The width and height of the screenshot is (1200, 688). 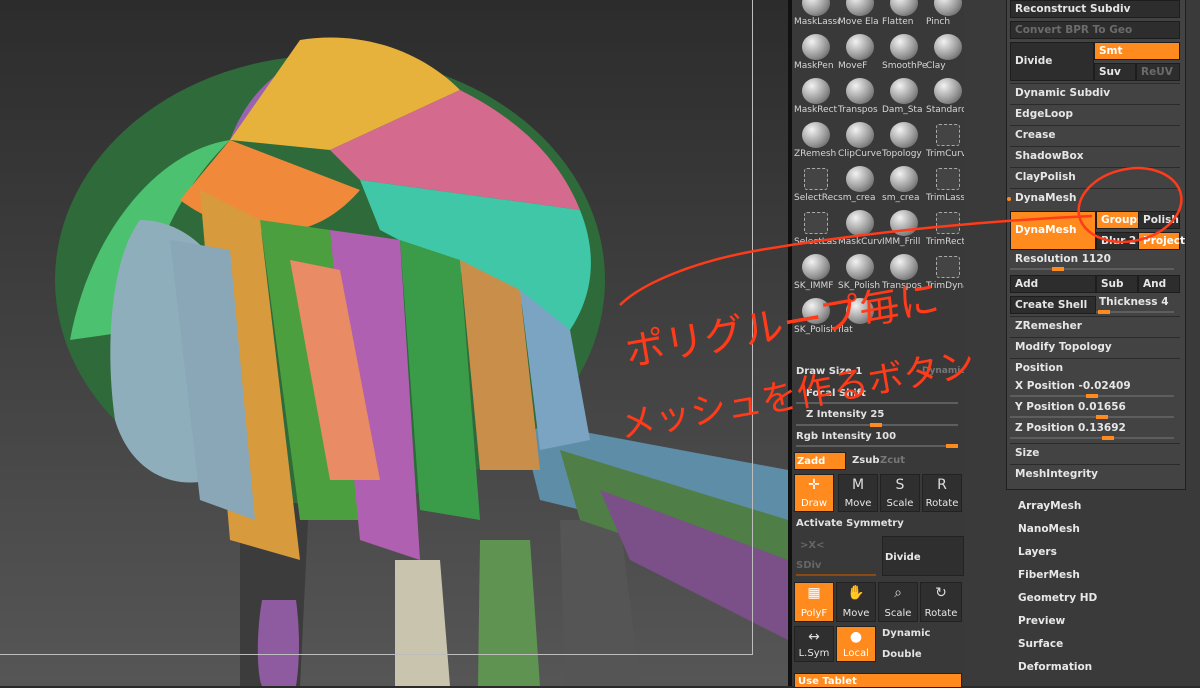 I want to click on lsym-button: ↔ L.Sym, so click(x=814, y=644).